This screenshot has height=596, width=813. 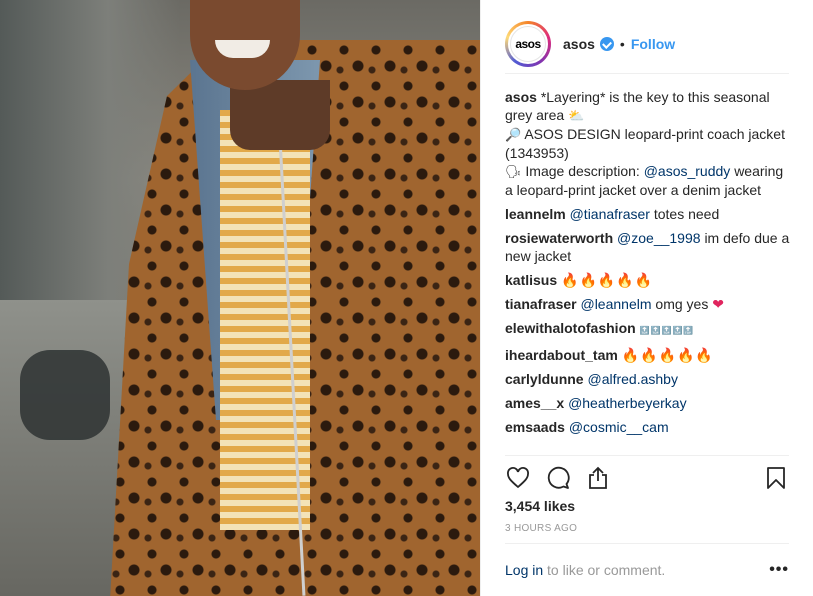 I want to click on action-bar, so click(x=647, y=477).